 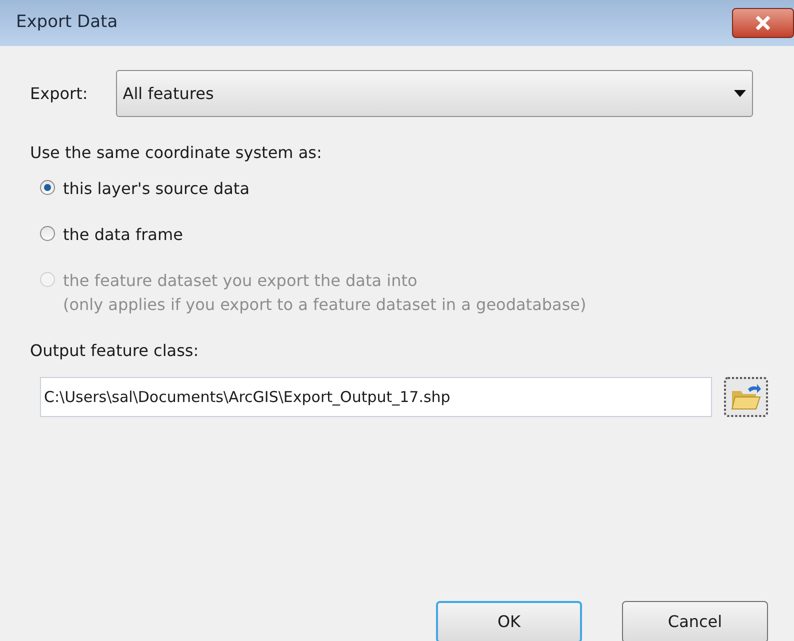 What do you see at coordinates (123, 235) in the screenshot?
I see `option-label: the data frame` at bounding box center [123, 235].